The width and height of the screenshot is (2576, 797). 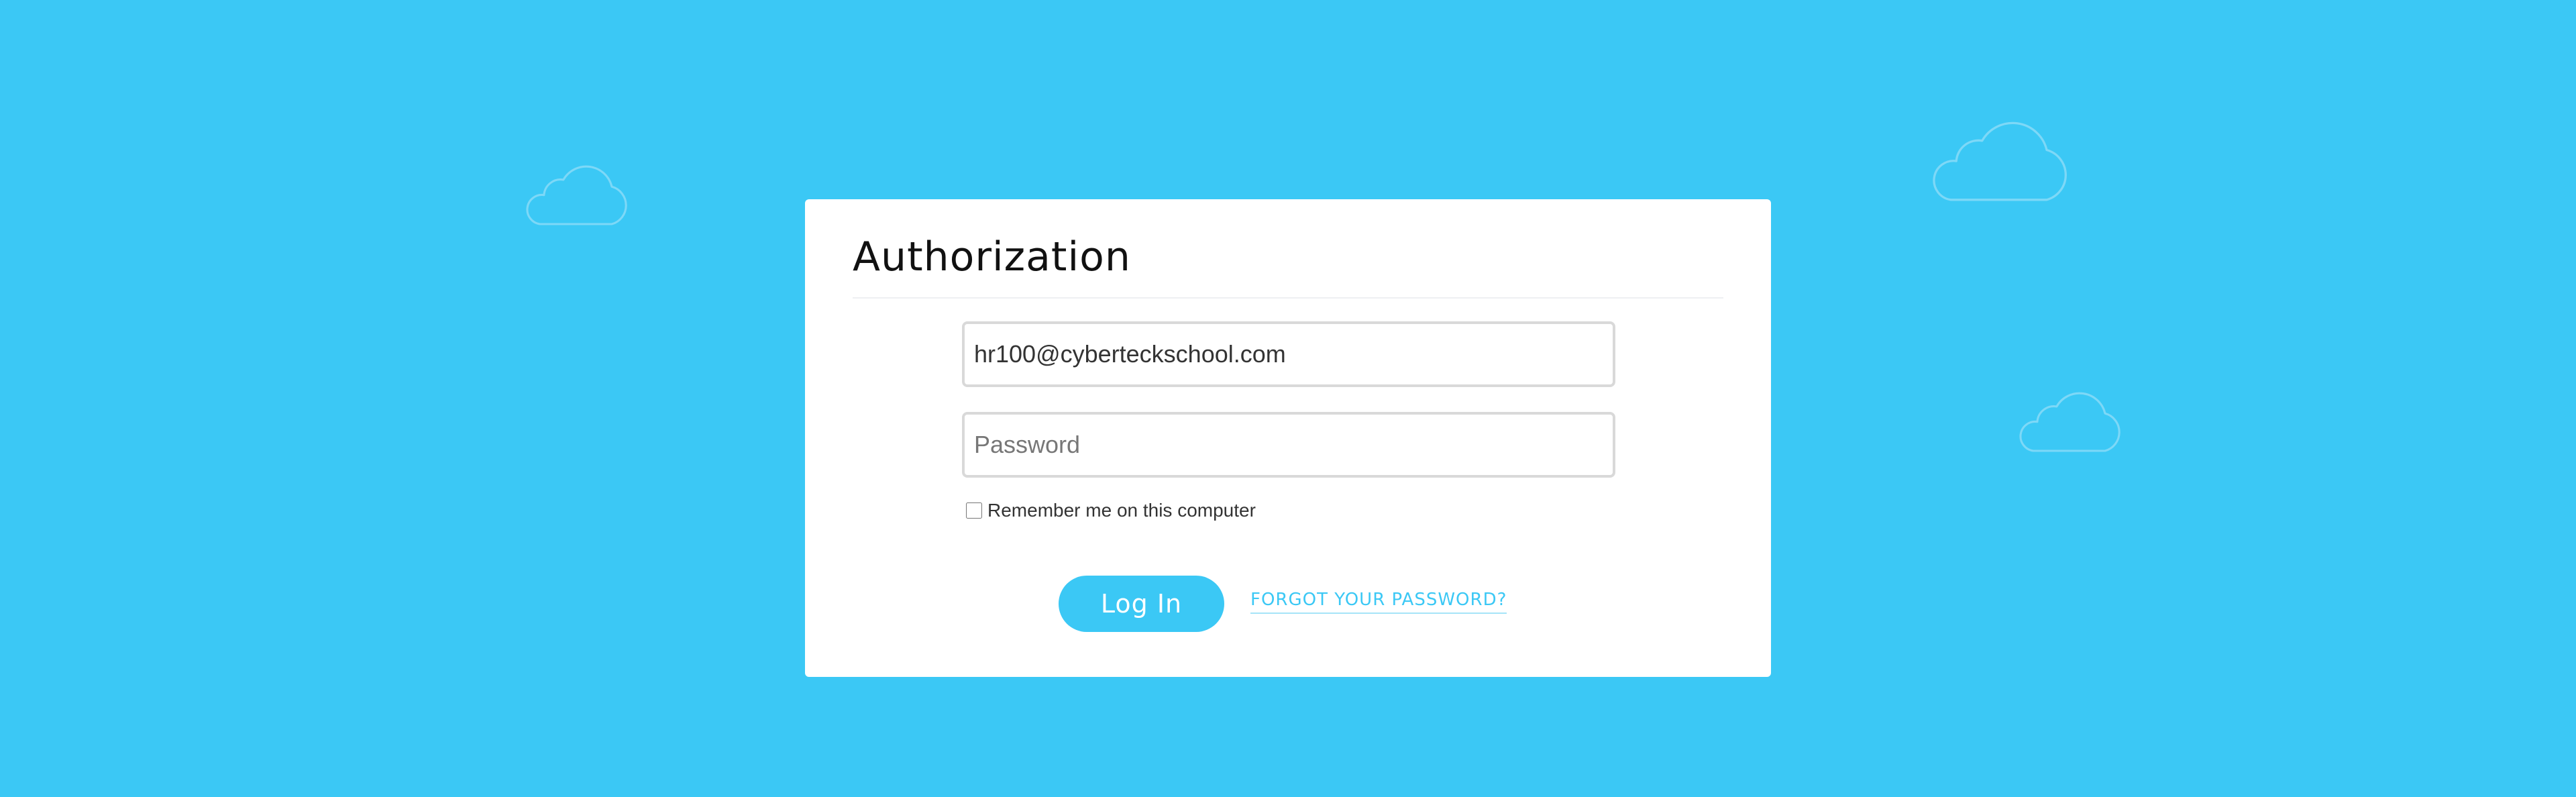 What do you see at coordinates (1288, 445) in the screenshot?
I see `password-field` at bounding box center [1288, 445].